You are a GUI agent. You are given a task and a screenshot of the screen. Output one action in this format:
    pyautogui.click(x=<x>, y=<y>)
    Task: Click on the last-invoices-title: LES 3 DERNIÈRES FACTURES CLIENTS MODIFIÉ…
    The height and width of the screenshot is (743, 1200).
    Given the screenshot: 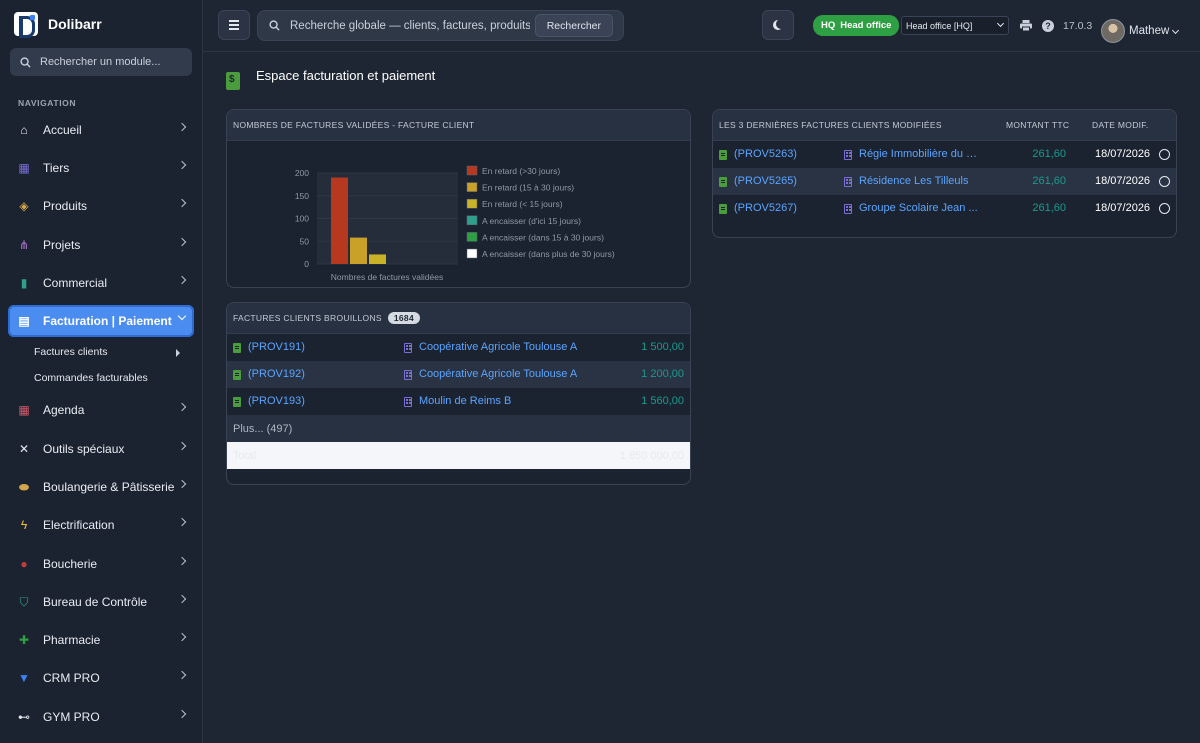 What is the action you would take?
    pyautogui.click(x=830, y=125)
    